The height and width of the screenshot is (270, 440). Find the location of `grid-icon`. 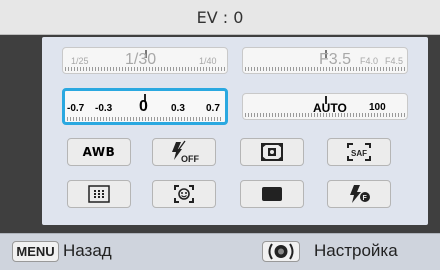

grid-icon is located at coordinates (99, 194).